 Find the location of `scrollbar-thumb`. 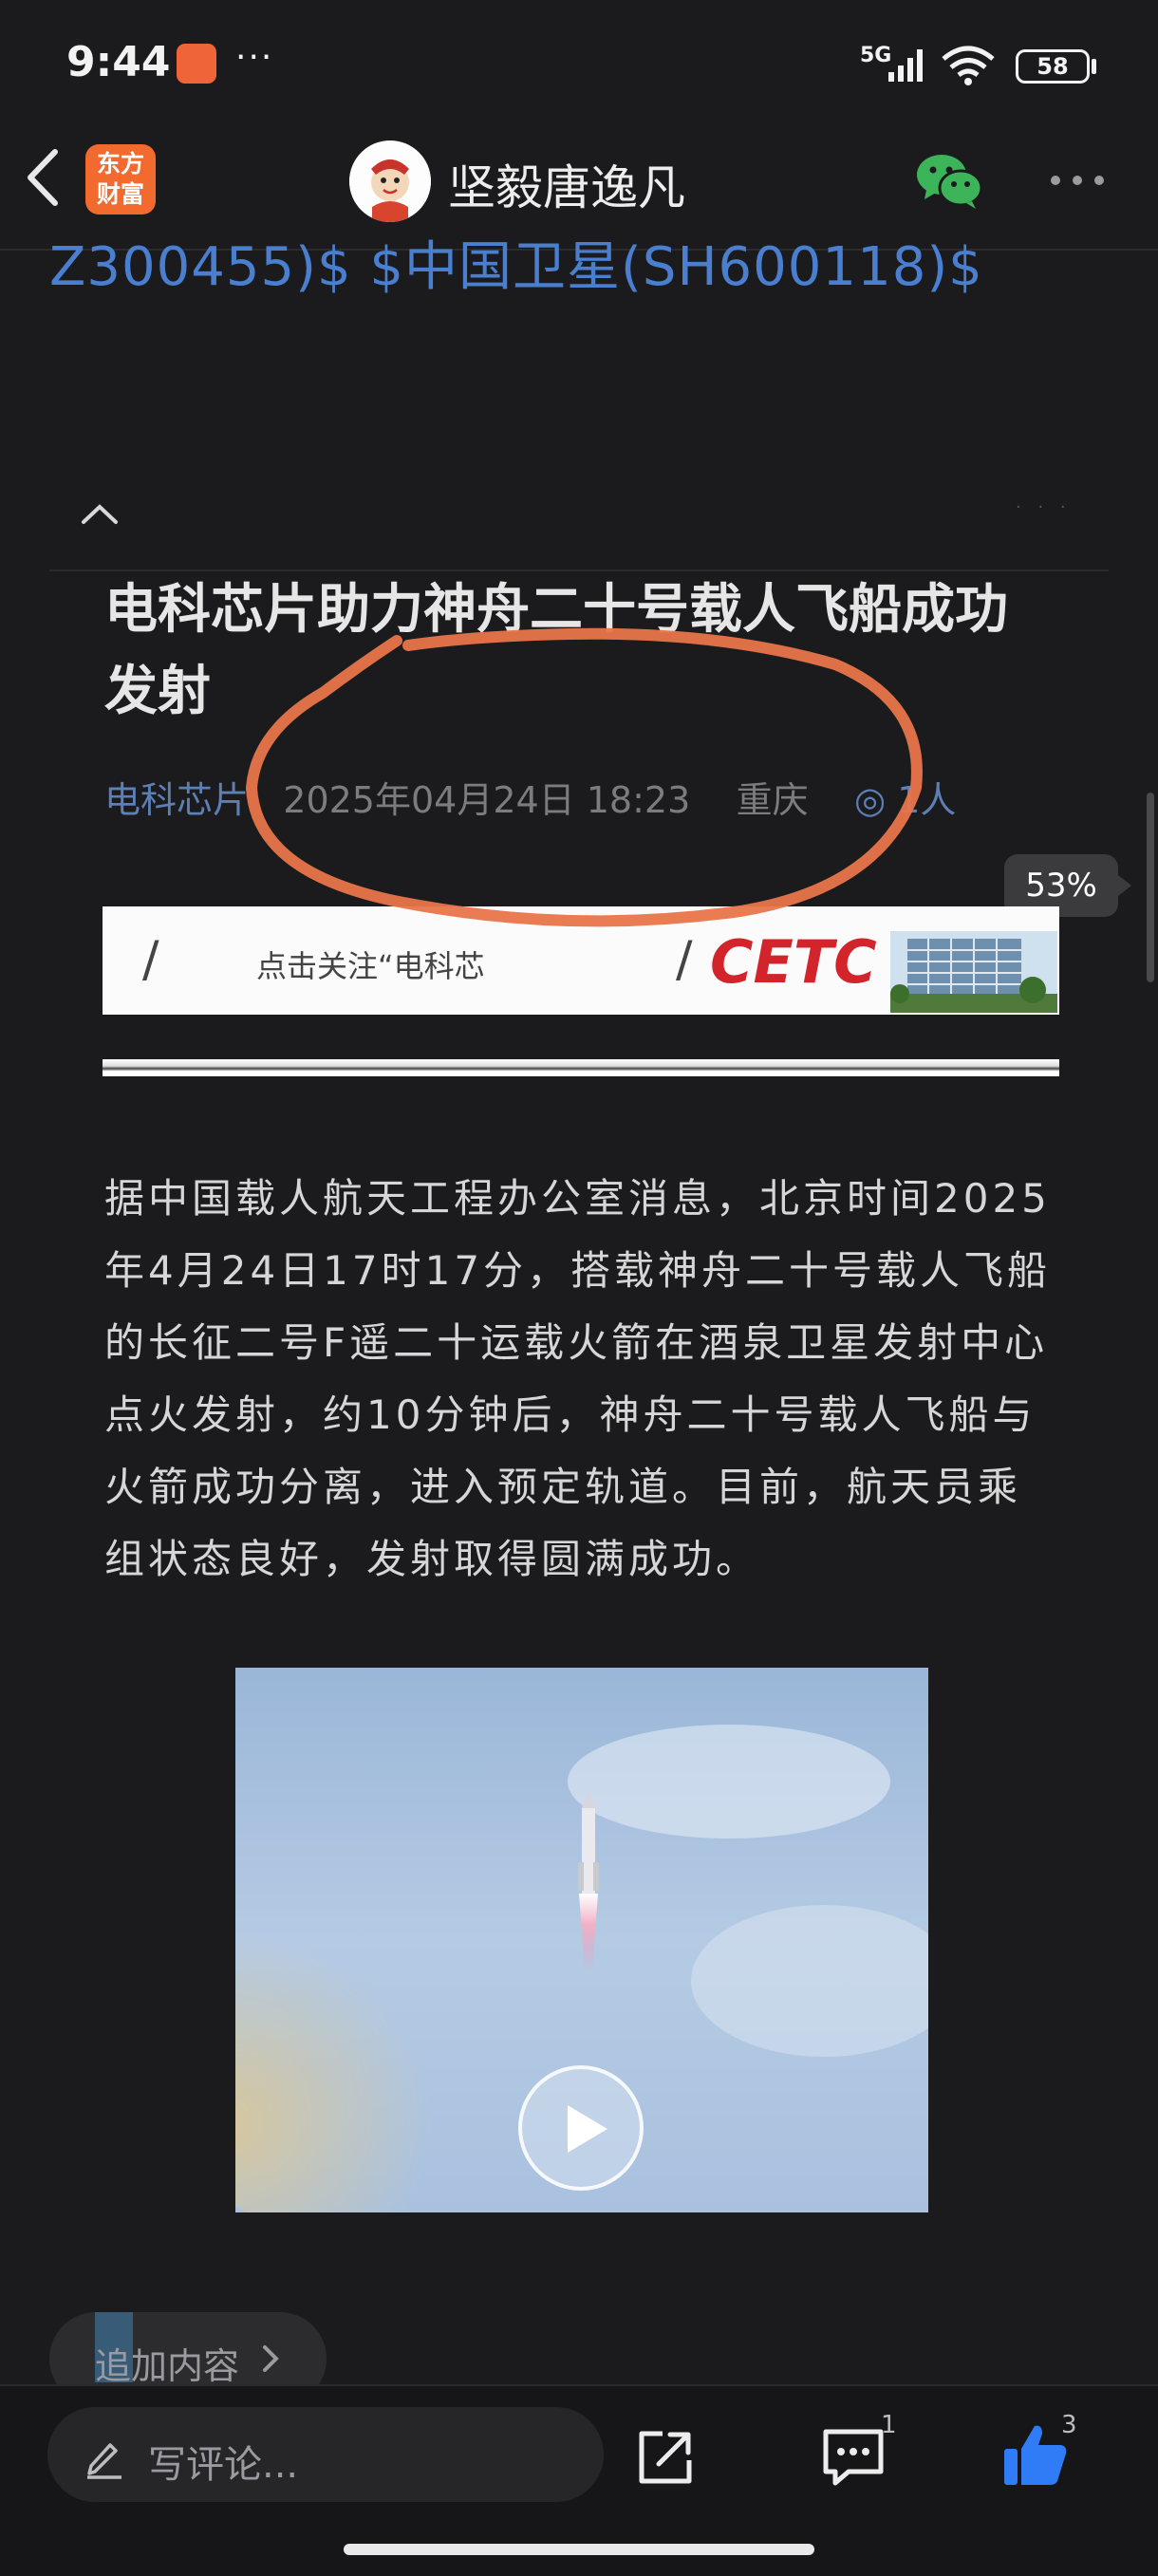

scrollbar-thumb is located at coordinates (1150, 887).